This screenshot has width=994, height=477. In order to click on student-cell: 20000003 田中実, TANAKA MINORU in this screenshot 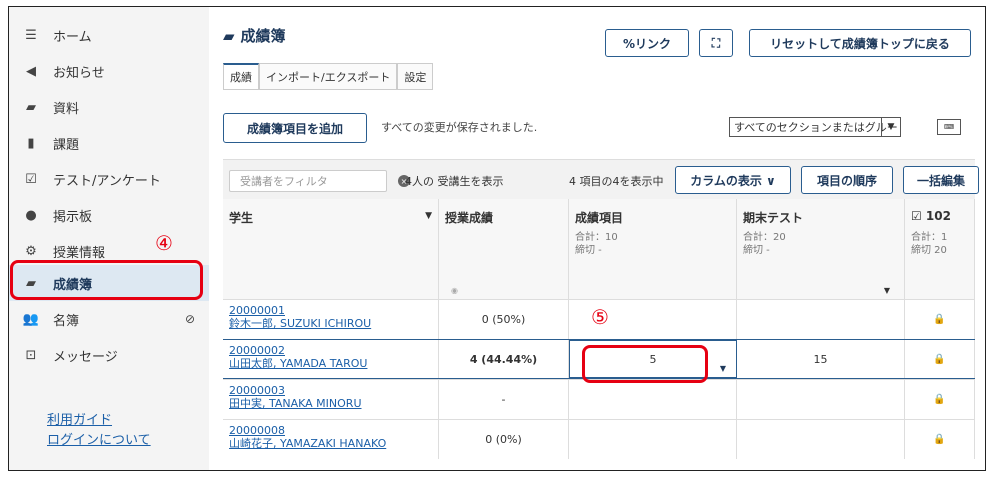, I will do `click(331, 399)`.